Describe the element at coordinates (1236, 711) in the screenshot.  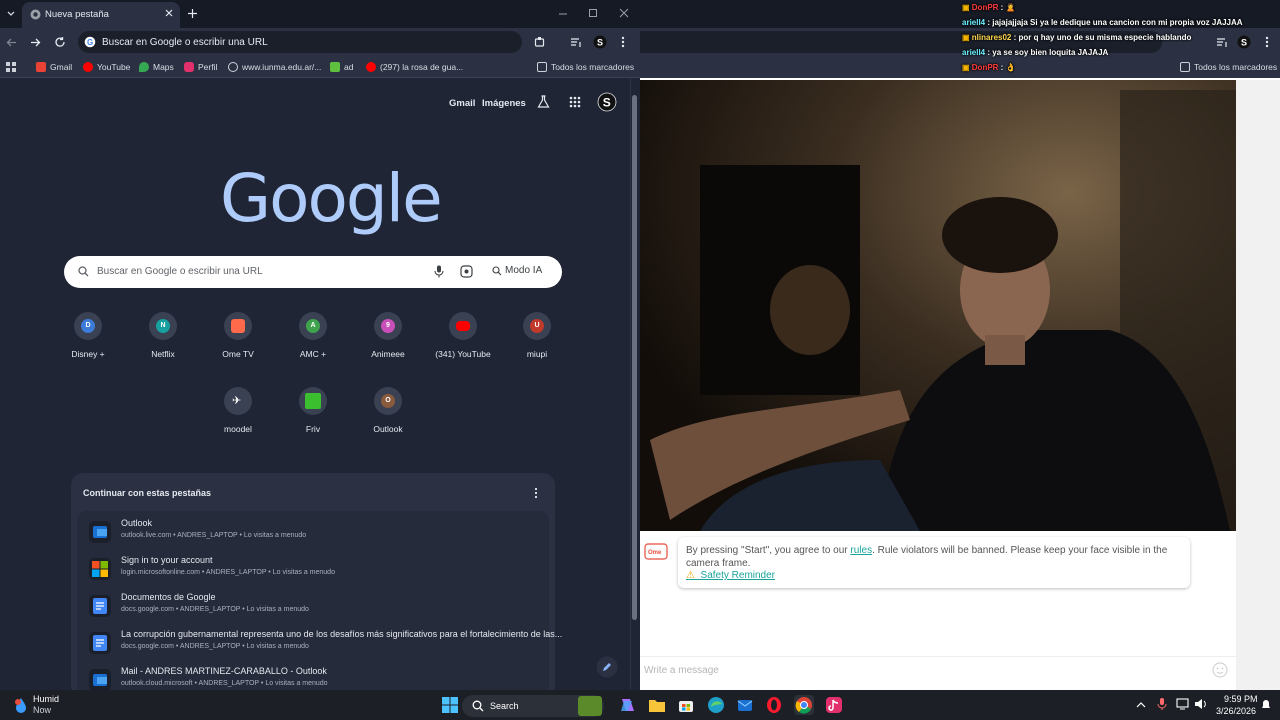
I see `clock-date: 3/26/2026` at that location.